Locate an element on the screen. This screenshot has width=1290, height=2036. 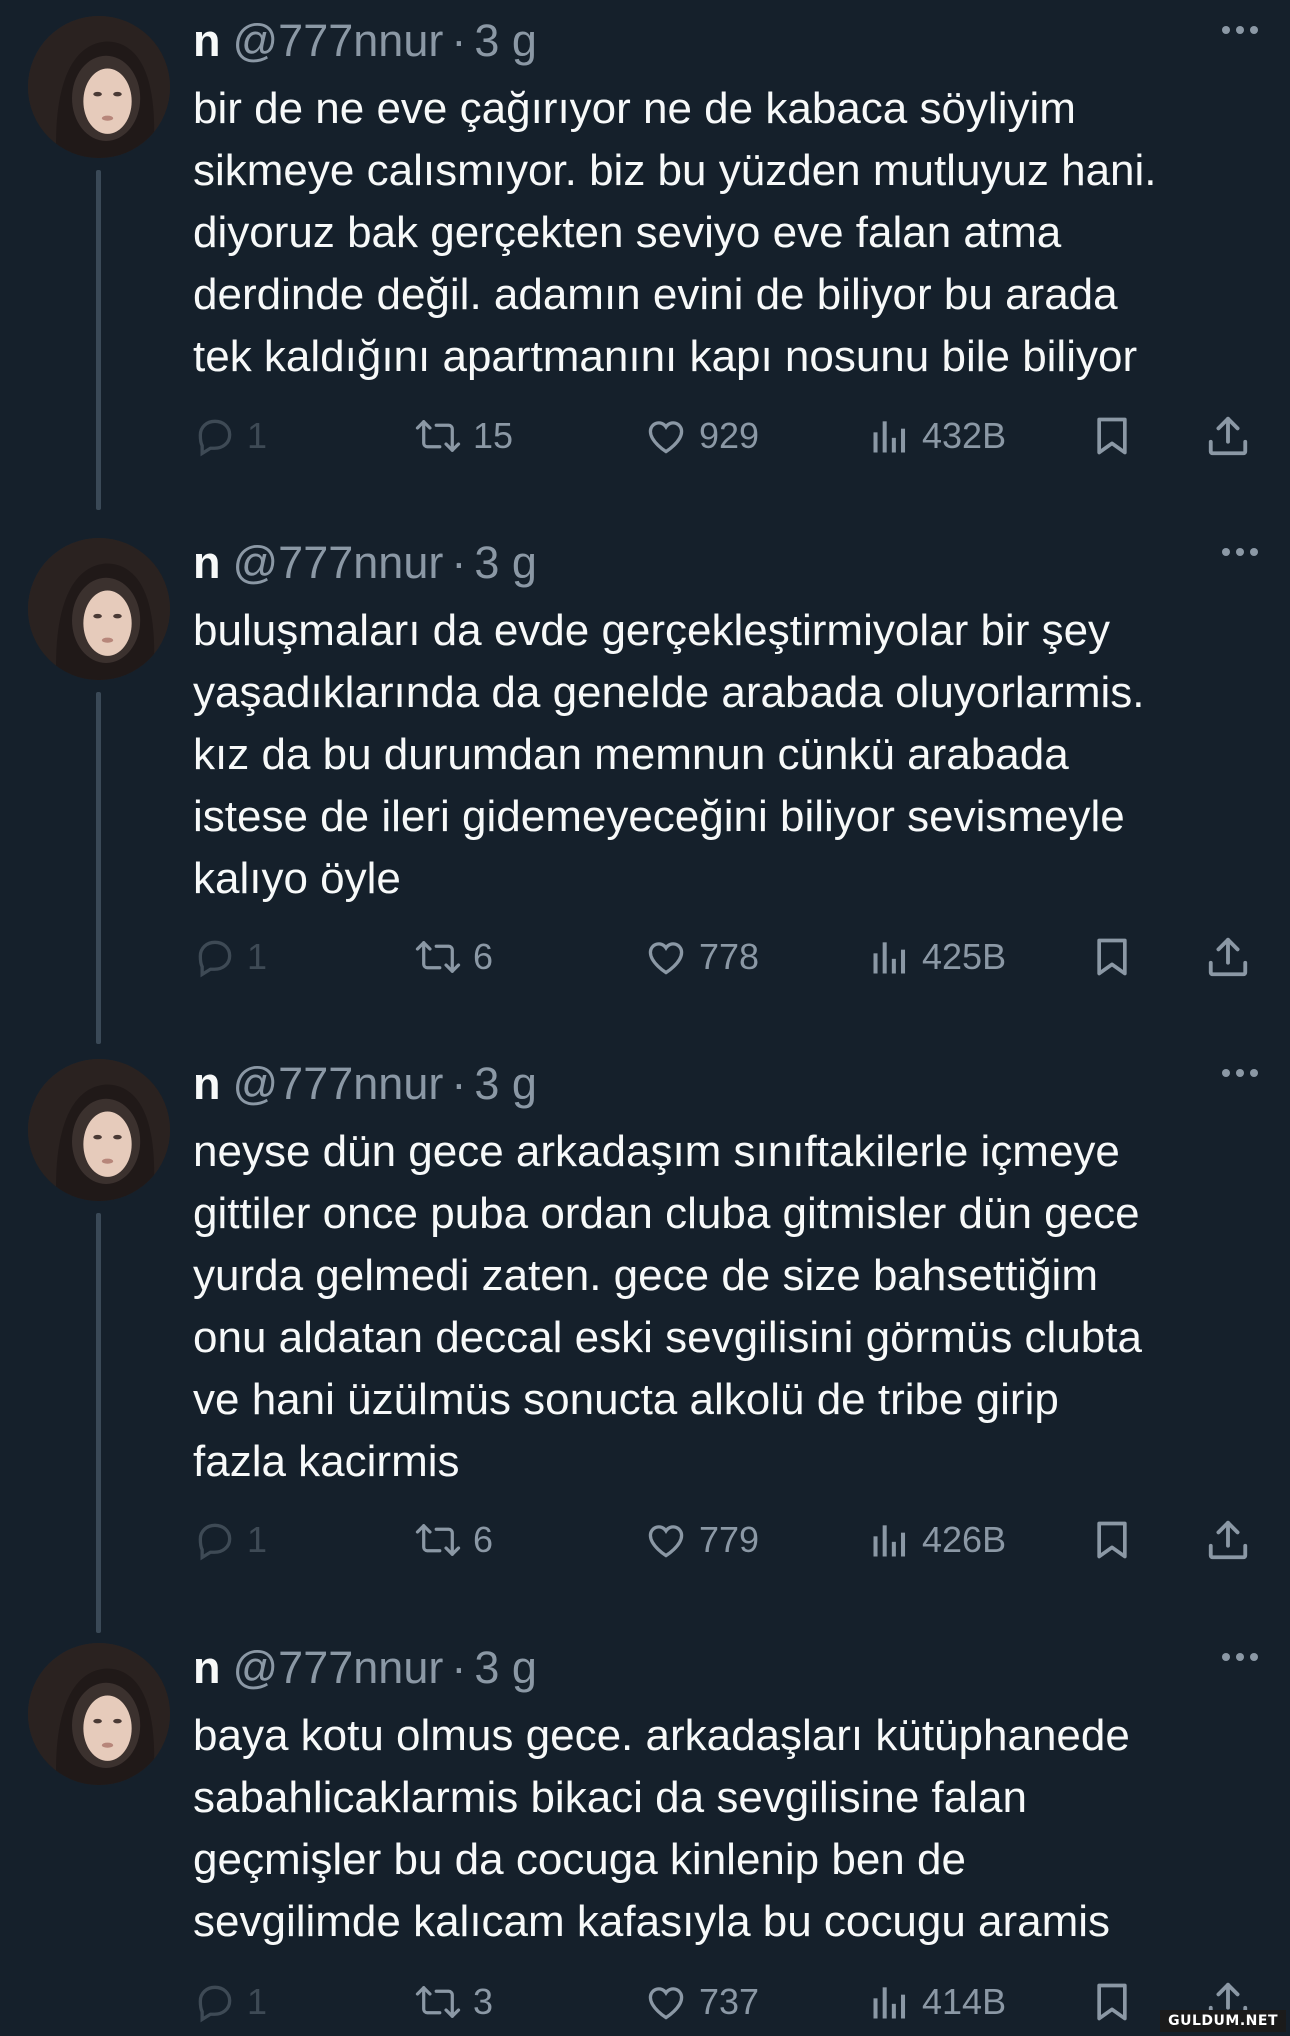
views-button: 426B is located at coordinates (937, 1540).